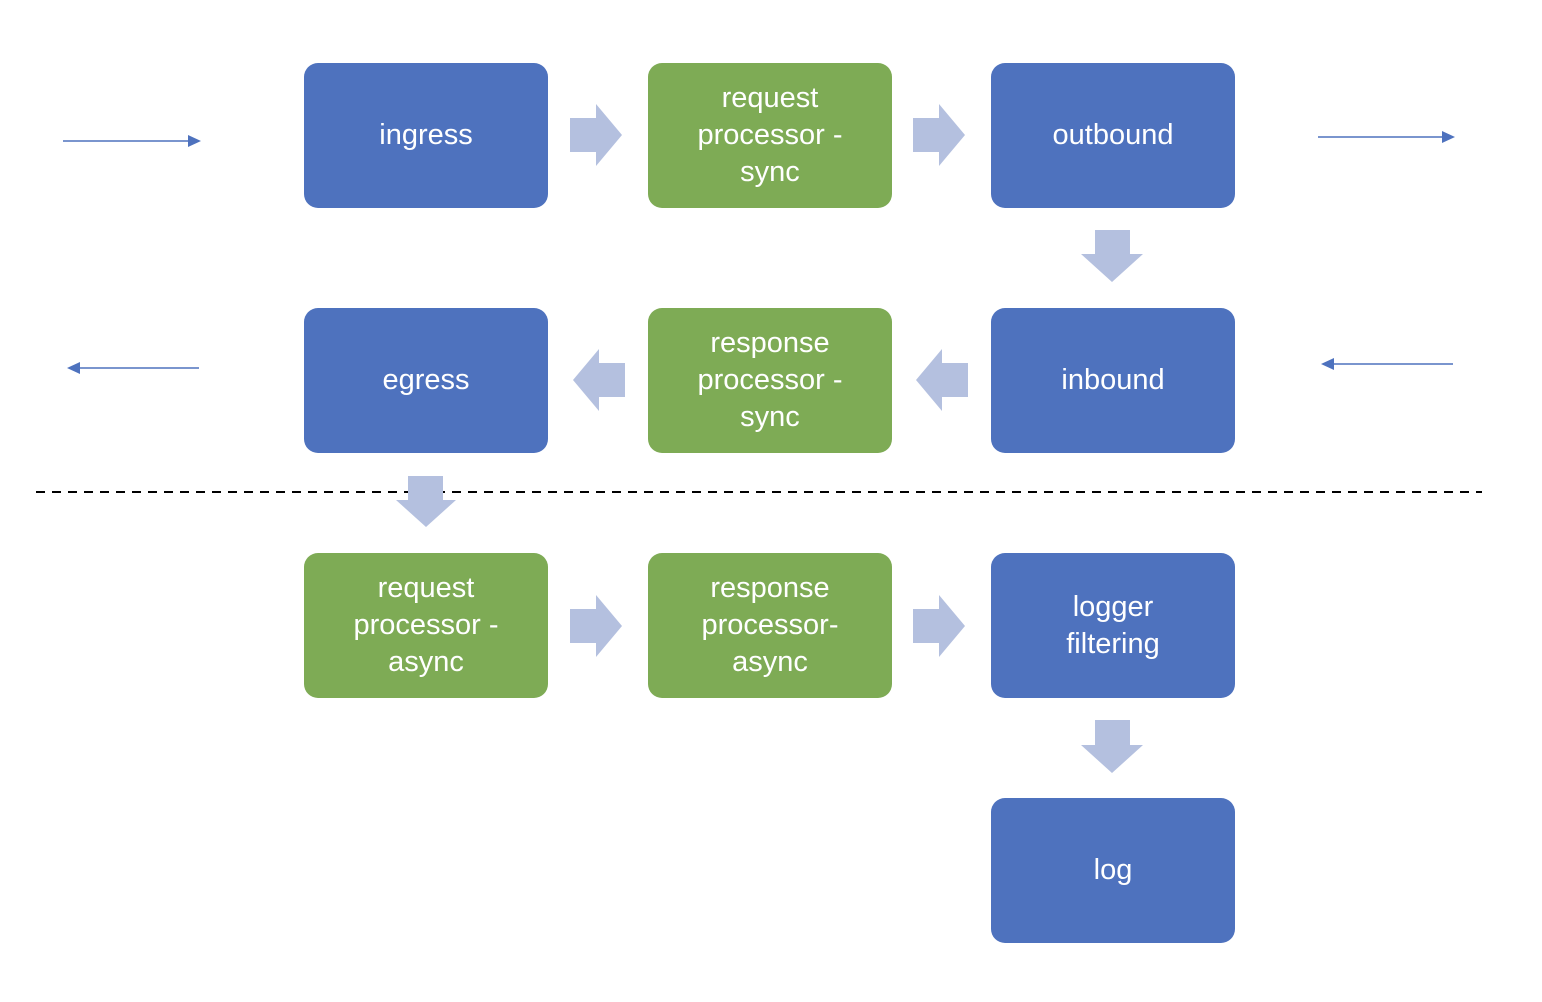 Image resolution: width=1542 pixels, height=1002 pixels. Describe the element at coordinates (939, 626) in the screenshot. I see `arrow-response-async-to-logger` at that location.